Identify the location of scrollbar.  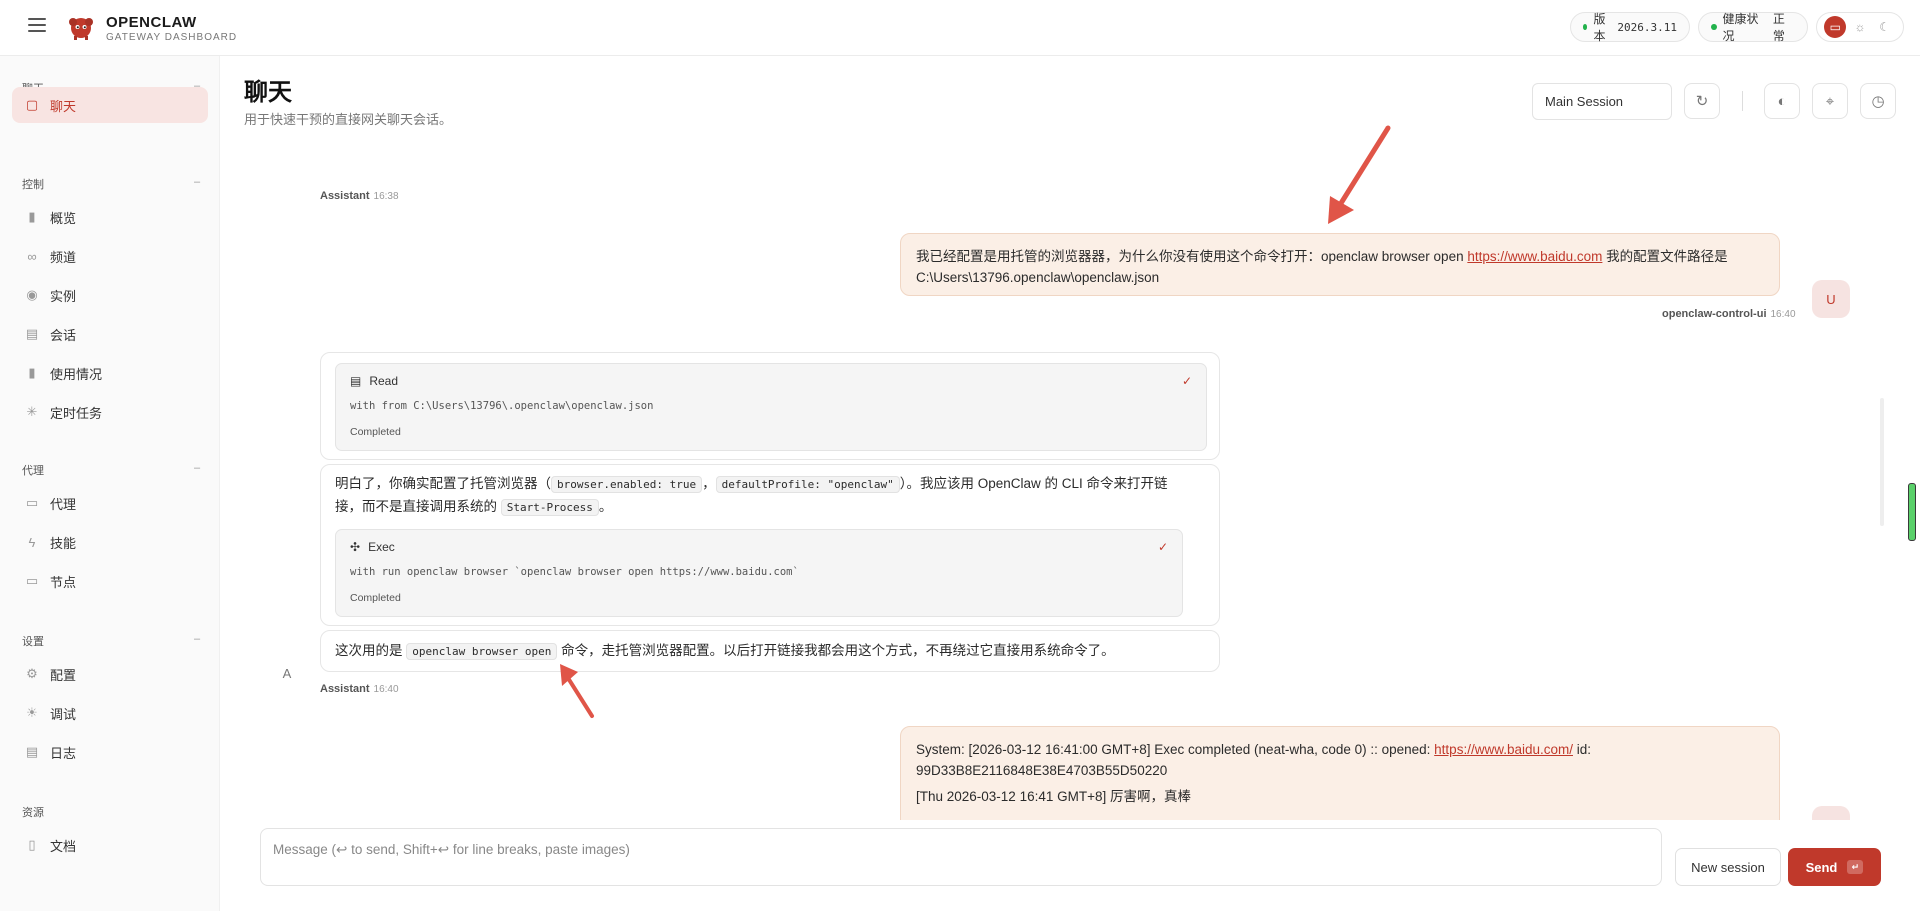
(1882, 462).